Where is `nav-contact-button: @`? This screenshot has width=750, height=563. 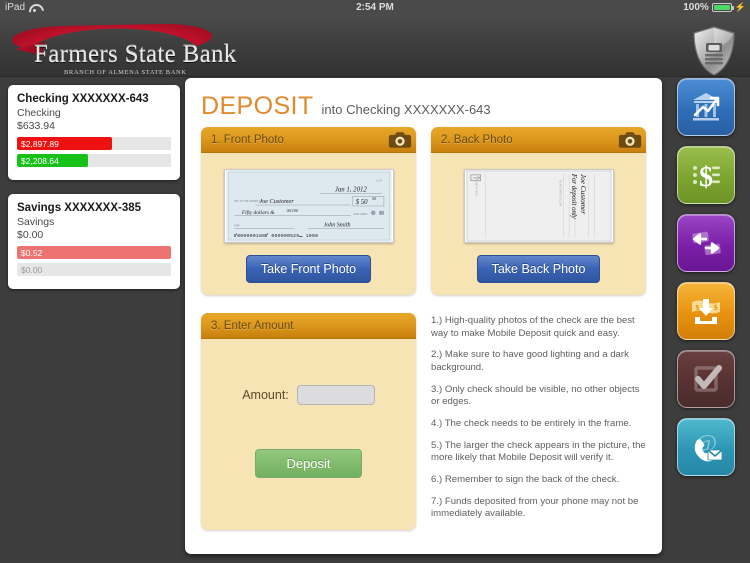 nav-contact-button: @ is located at coordinates (706, 447).